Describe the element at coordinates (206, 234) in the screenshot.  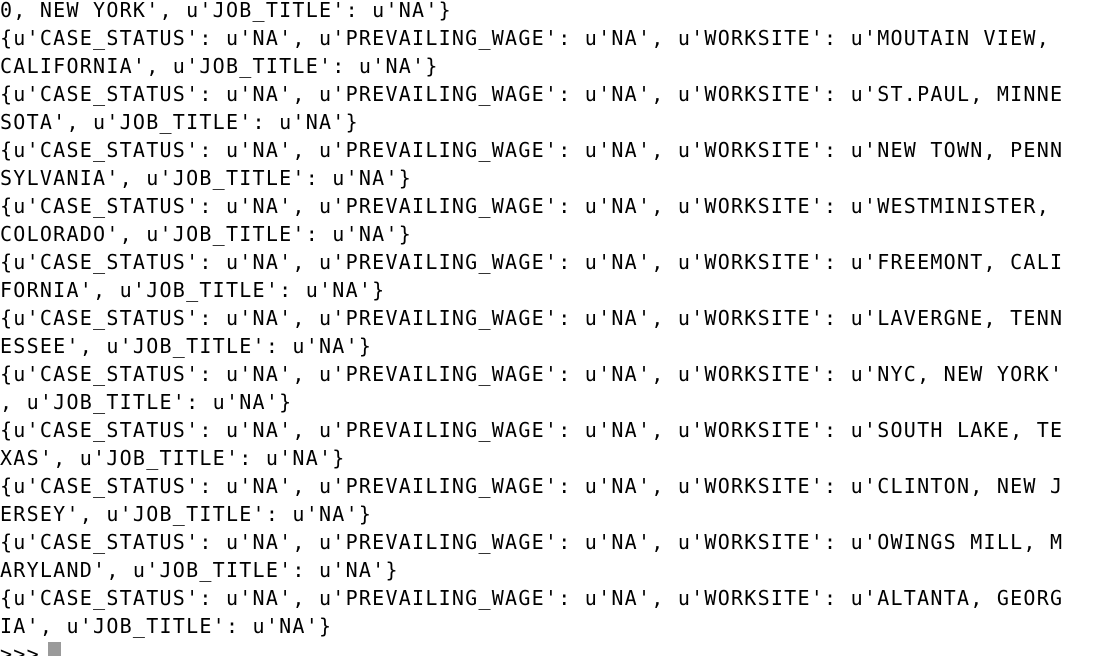
I see `output-line: COLORADO', u'JOB_TITLE': u'NA'}` at that location.